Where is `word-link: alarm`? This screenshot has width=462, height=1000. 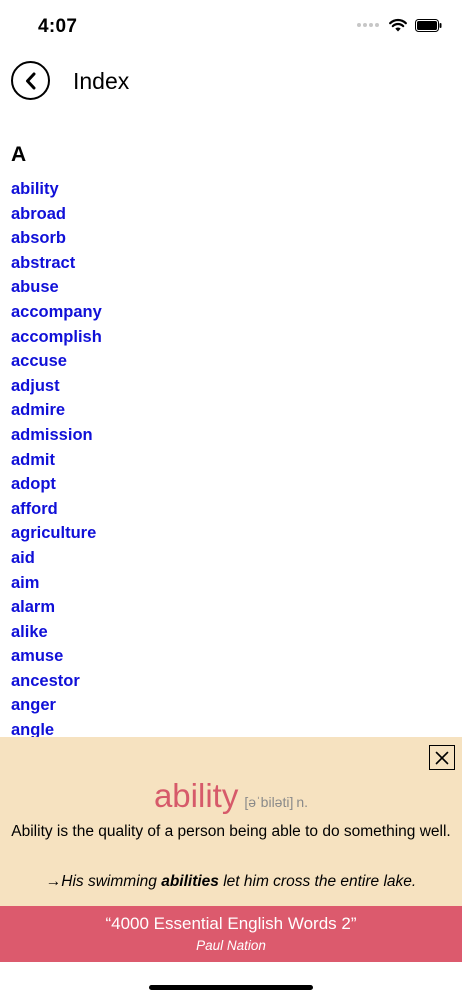
word-link: alarm is located at coordinates (56, 607).